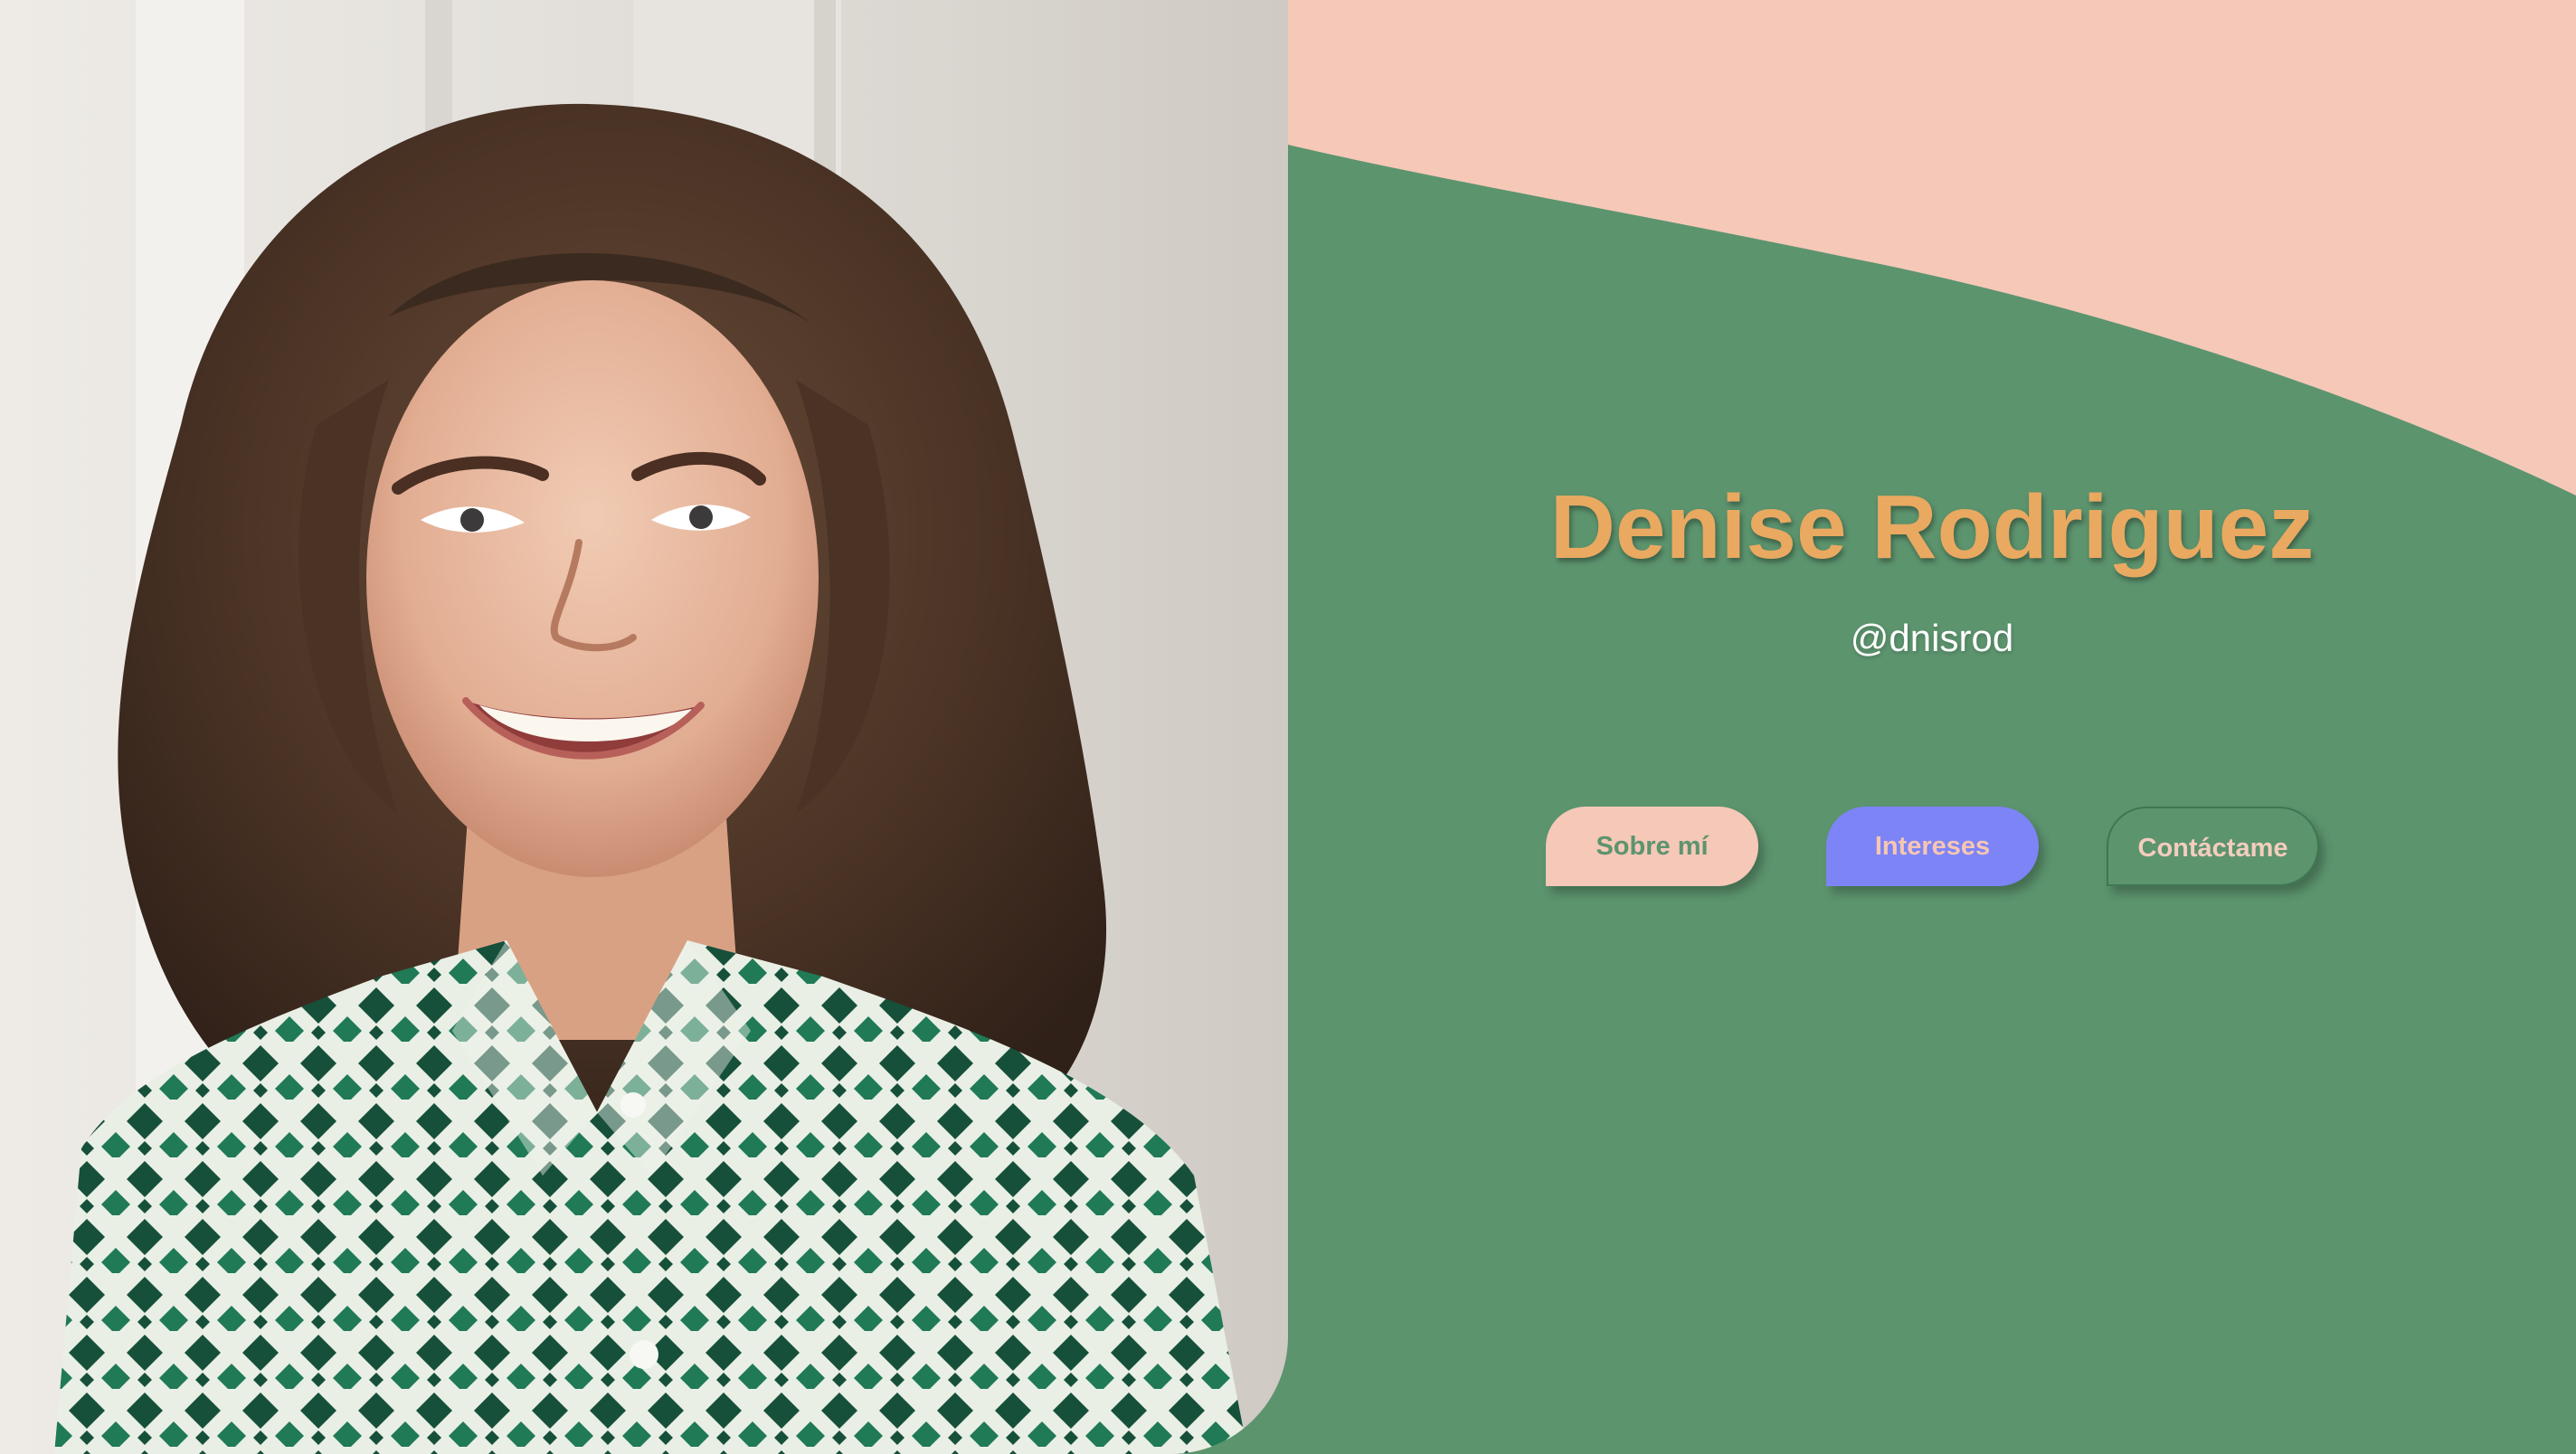  I want to click on interests-button: Intereses, so click(1933, 846).